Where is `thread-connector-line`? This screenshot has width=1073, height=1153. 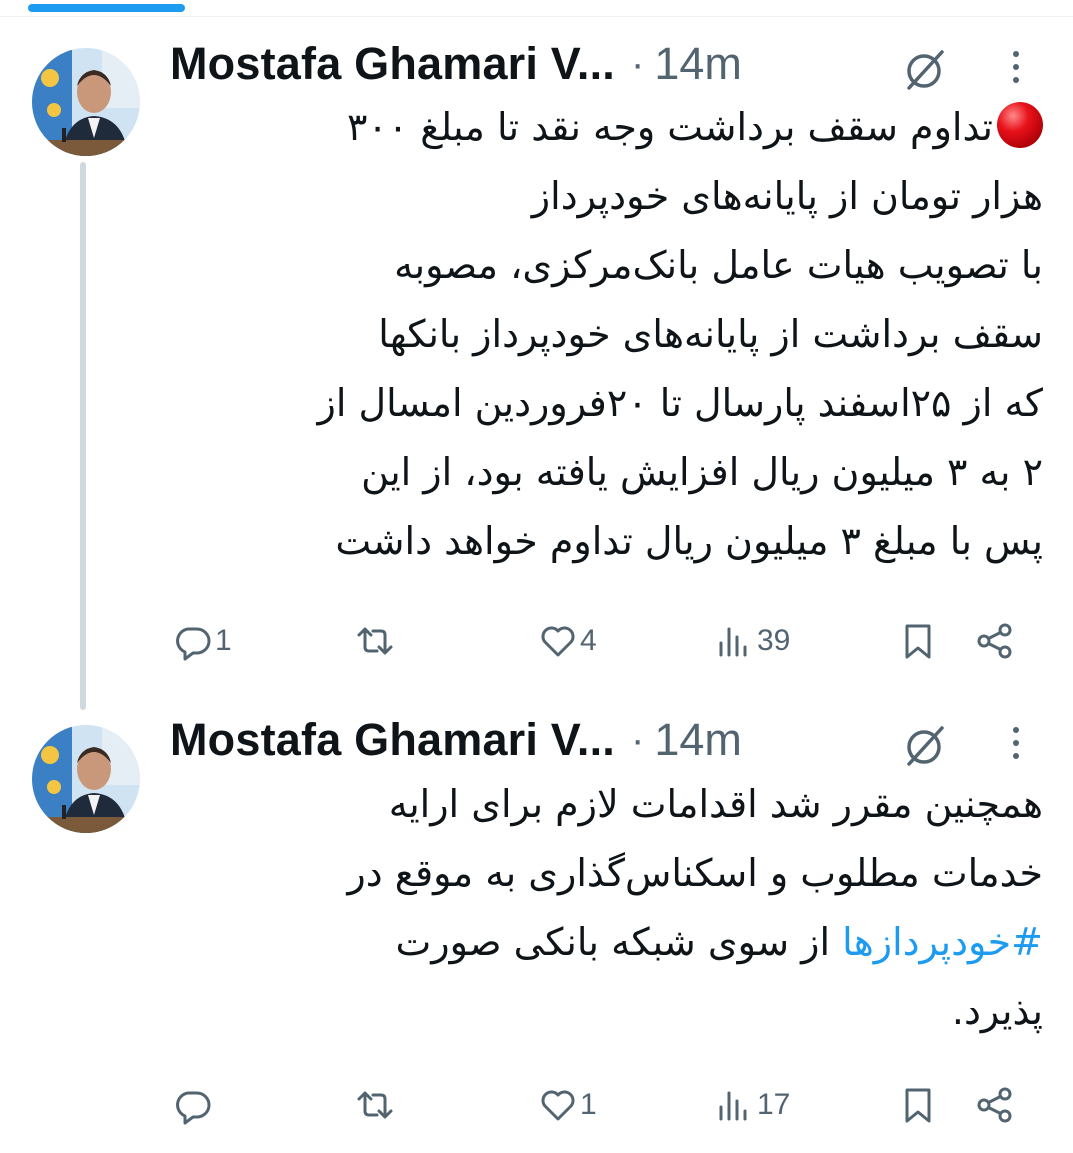
thread-connector-line is located at coordinates (83, 436).